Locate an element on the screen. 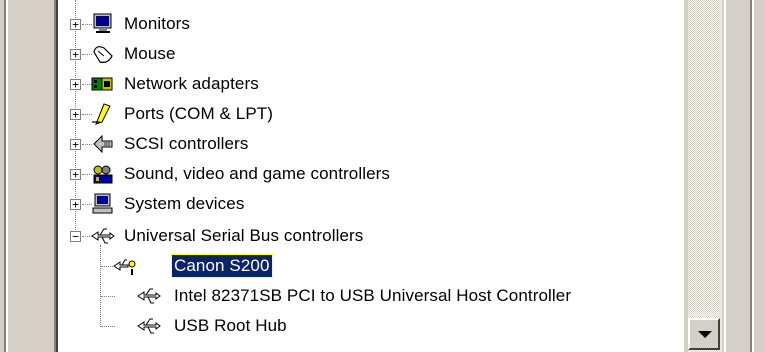  tree-item-monitors: Monitors is located at coordinates (157, 24).